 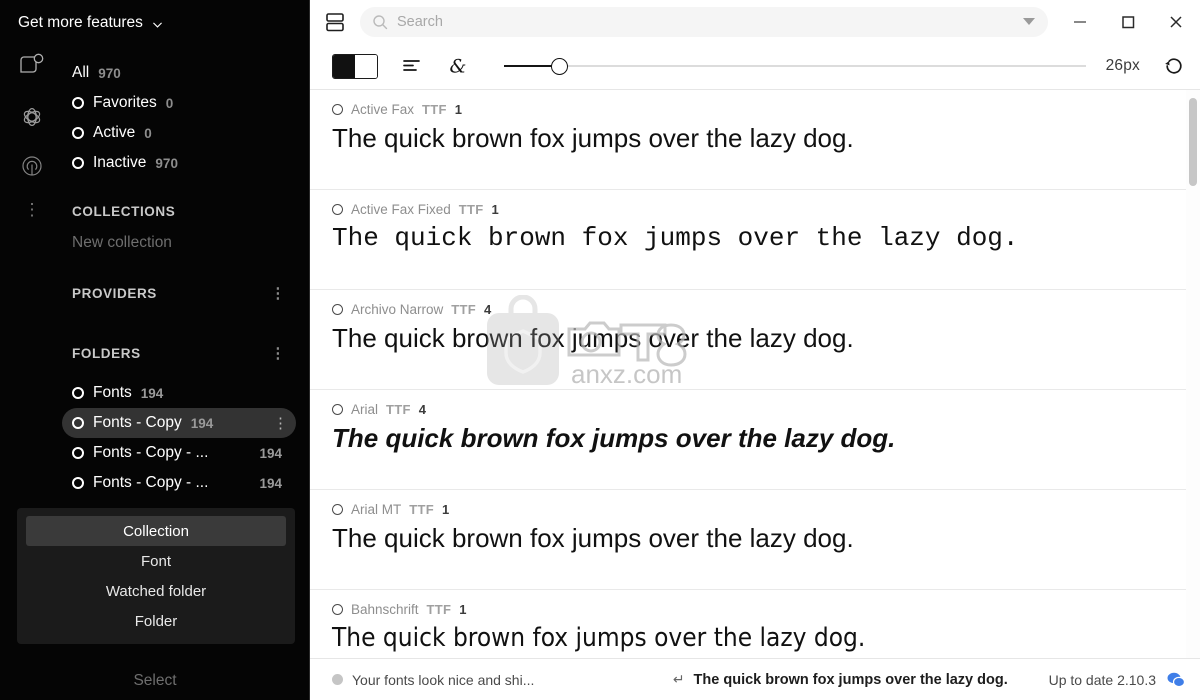 What do you see at coordinates (422, 409) in the screenshot?
I see `font-variant-count: 4` at bounding box center [422, 409].